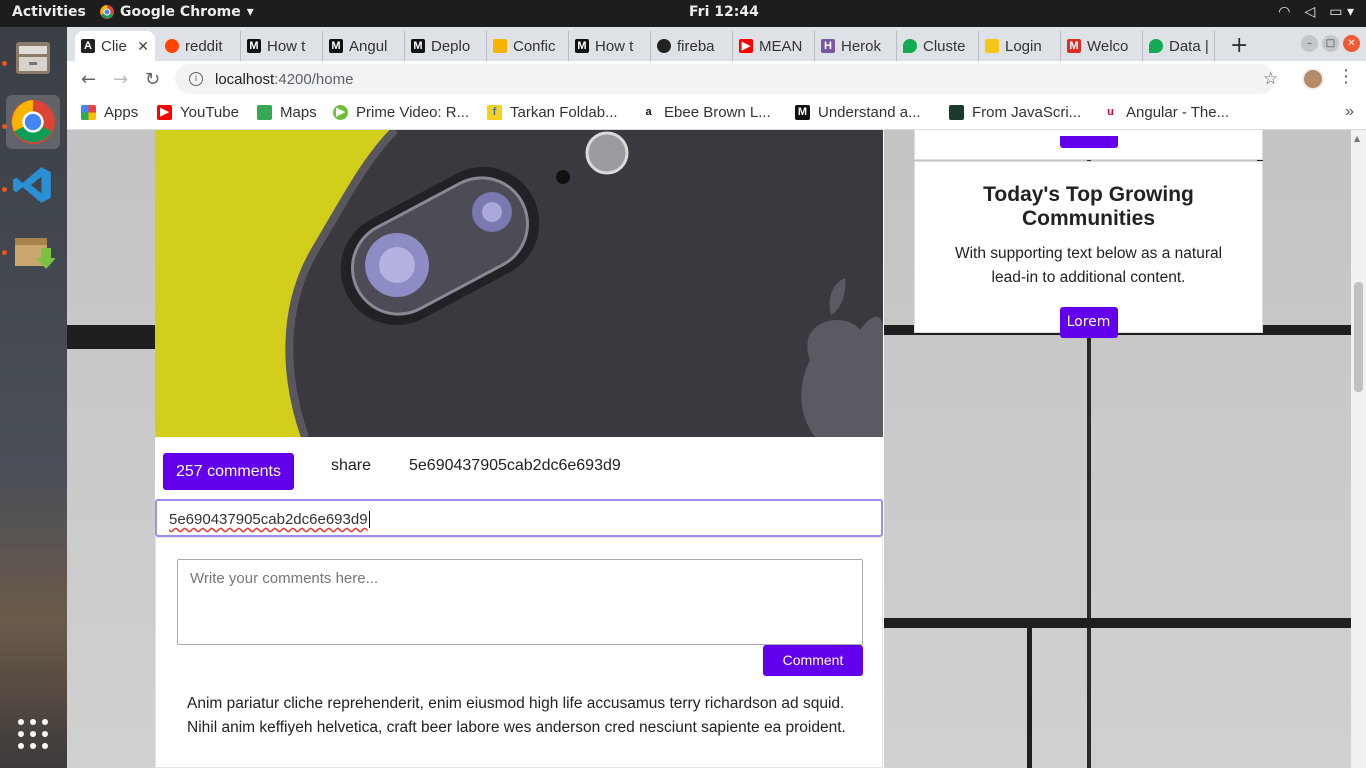  I want to click on angular-icon: A, so click(88, 46).